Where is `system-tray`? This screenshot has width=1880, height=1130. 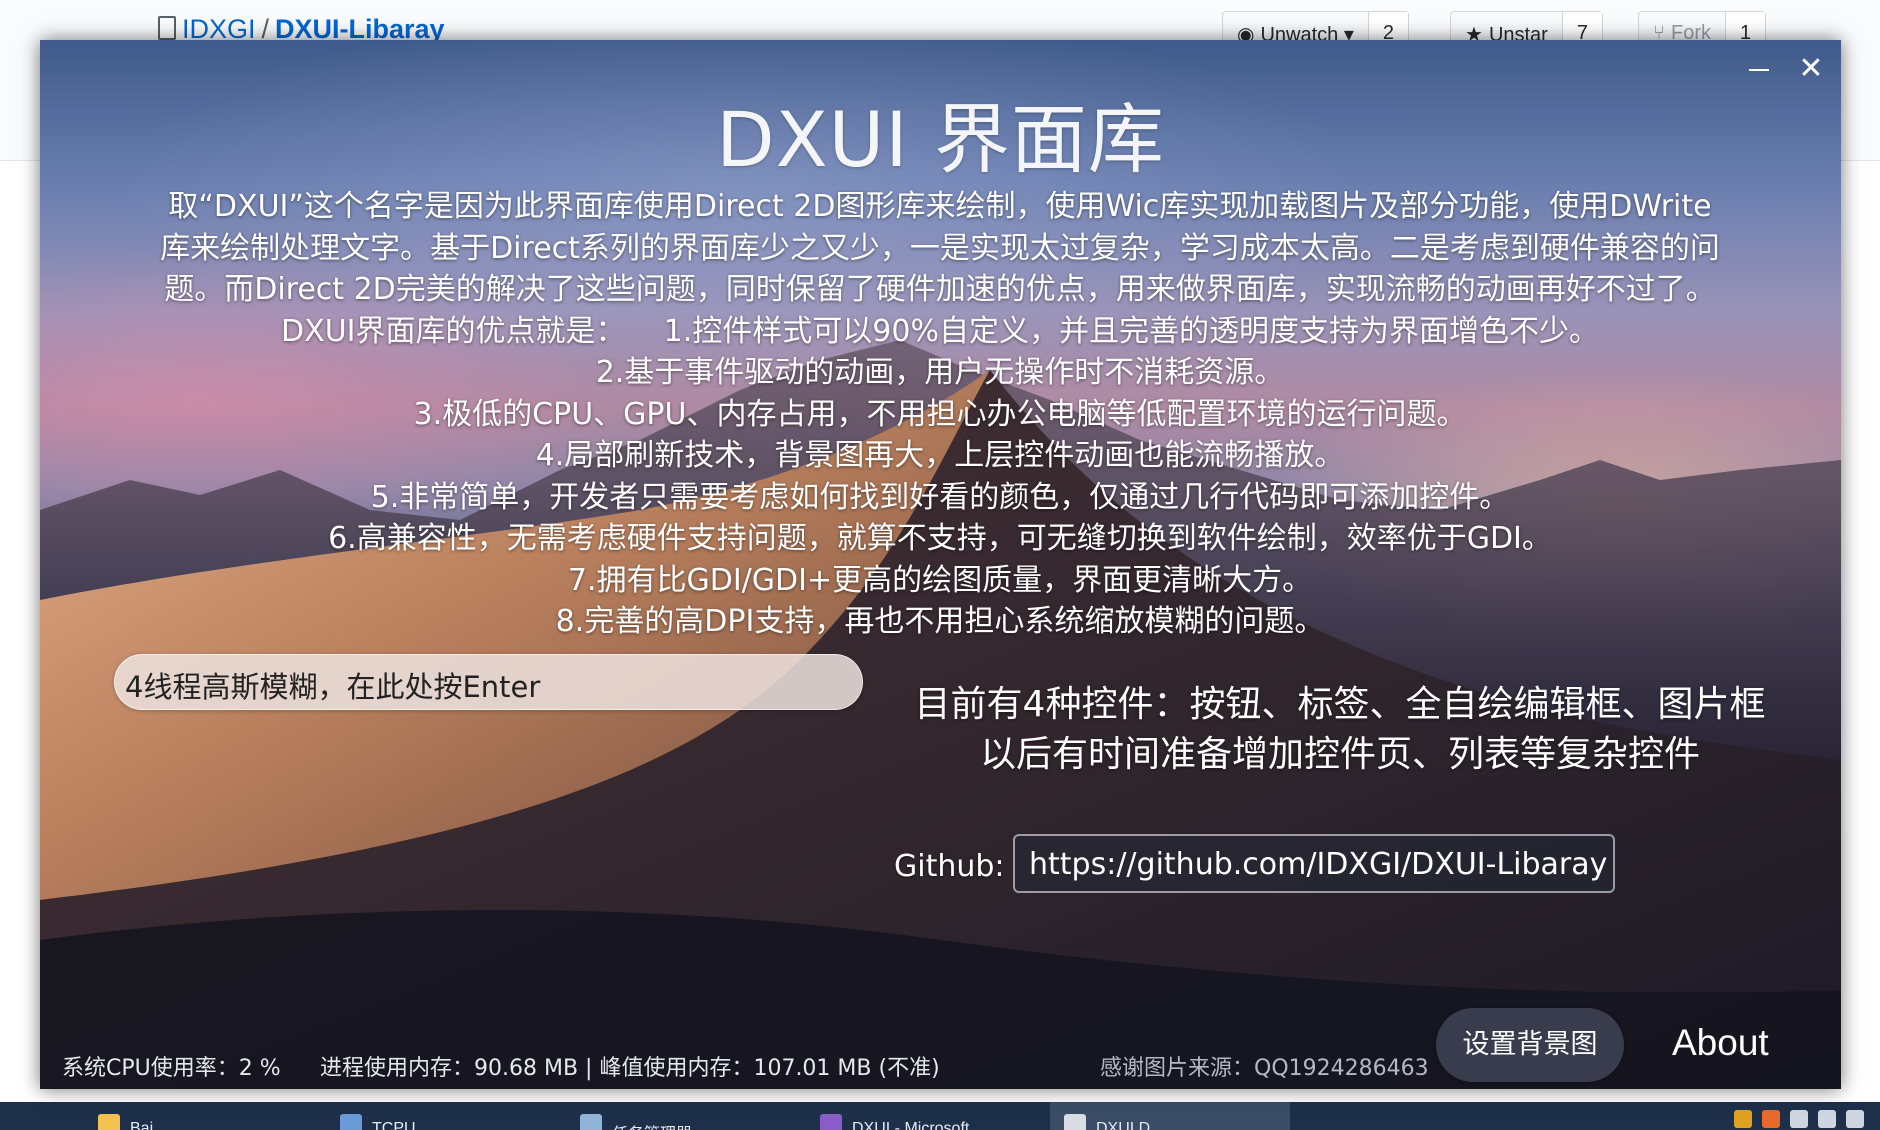 system-tray is located at coordinates (1807, 1116).